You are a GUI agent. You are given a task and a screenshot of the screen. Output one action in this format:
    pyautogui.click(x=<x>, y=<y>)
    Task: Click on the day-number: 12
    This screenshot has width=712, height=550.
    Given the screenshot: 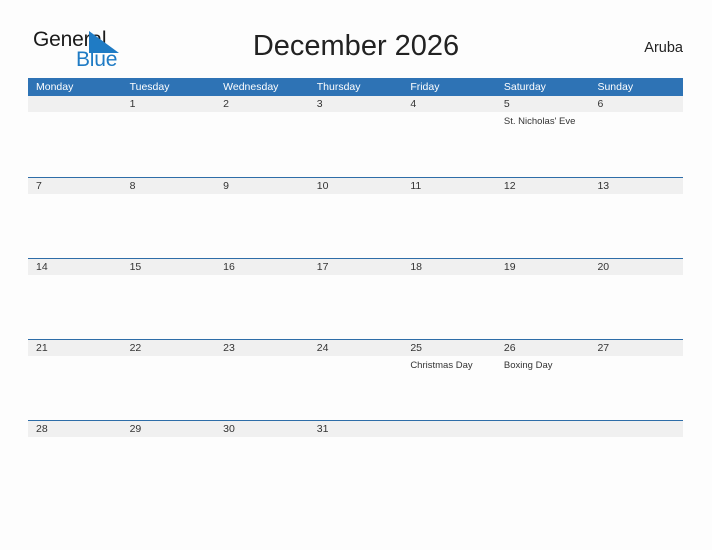 What is the action you would take?
    pyautogui.click(x=543, y=186)
    